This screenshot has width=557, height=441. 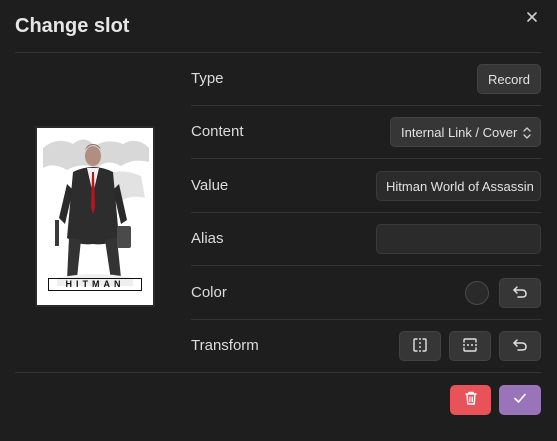 I want to click on chevron-updown-icon, so click(x=527, y=134).